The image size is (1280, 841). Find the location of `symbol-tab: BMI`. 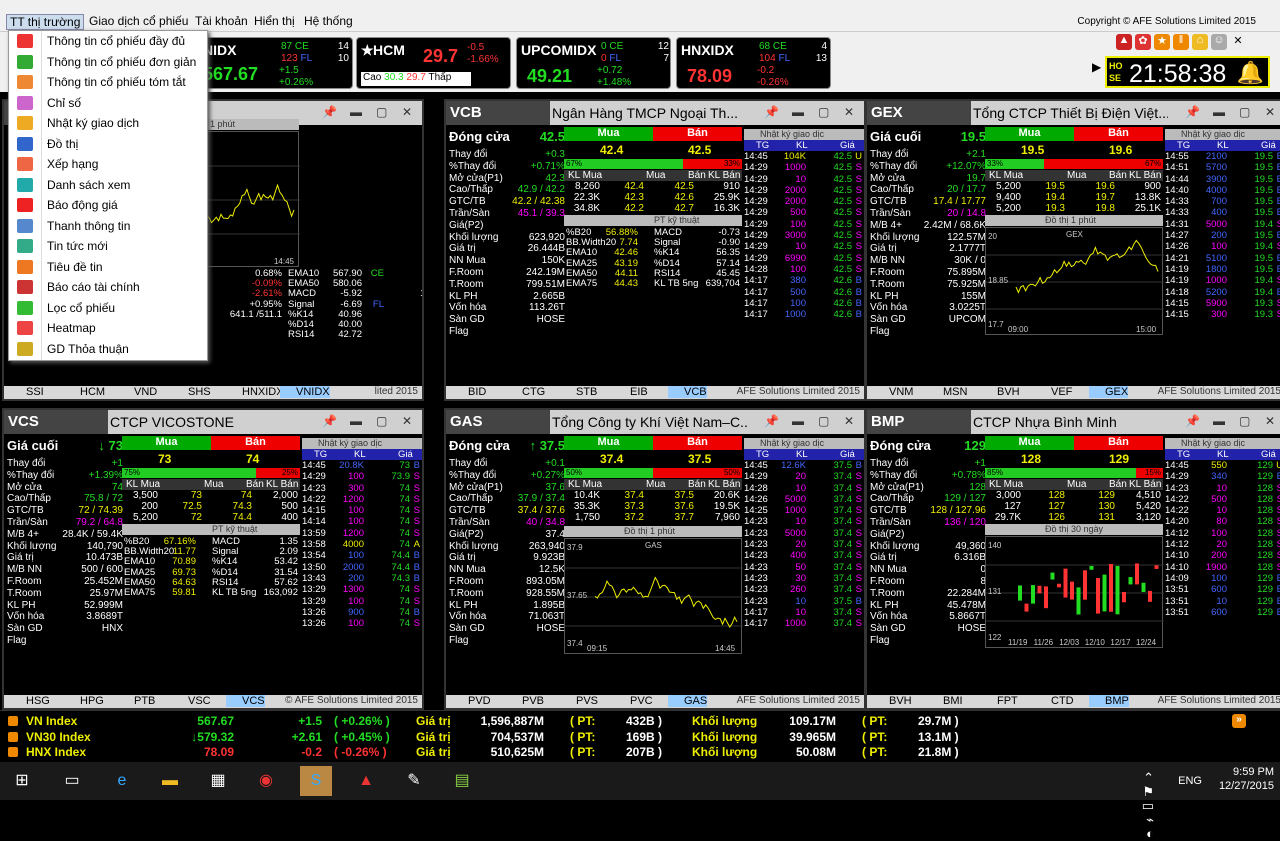

symbol-tab: BMI is located at coordinates (945, 701).